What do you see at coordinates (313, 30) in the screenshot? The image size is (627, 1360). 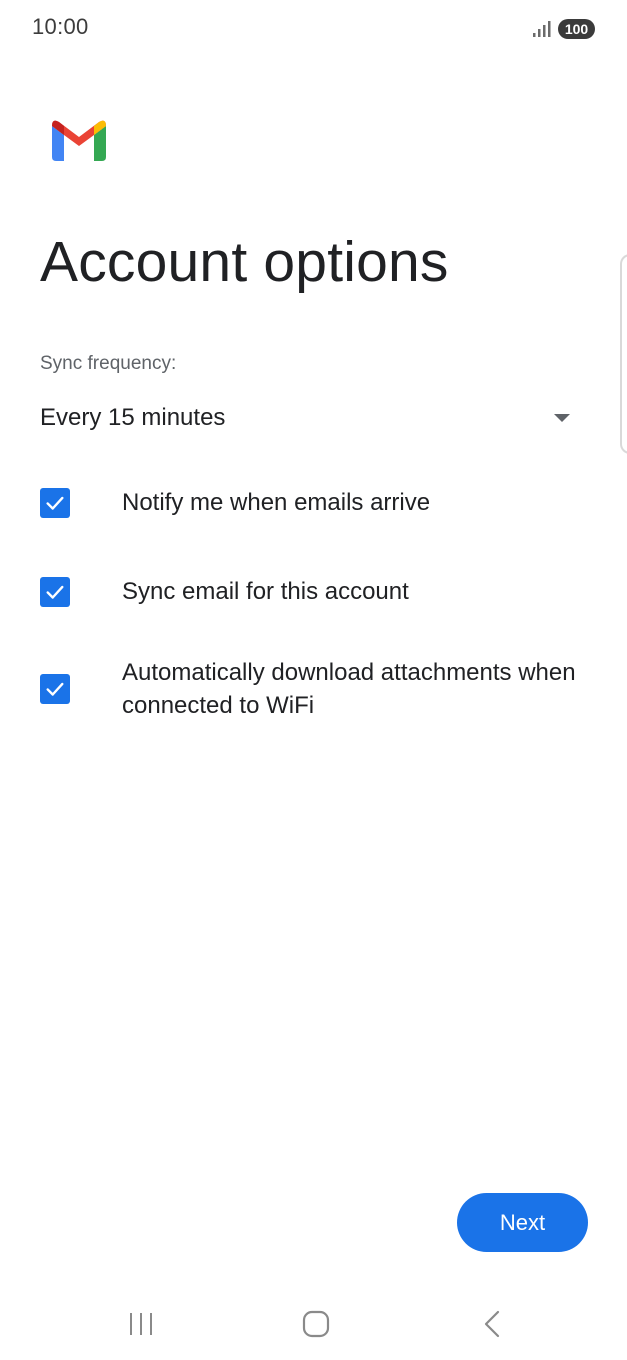 I see `status-bar: 10:00 100` at bounding box center [313, 30].